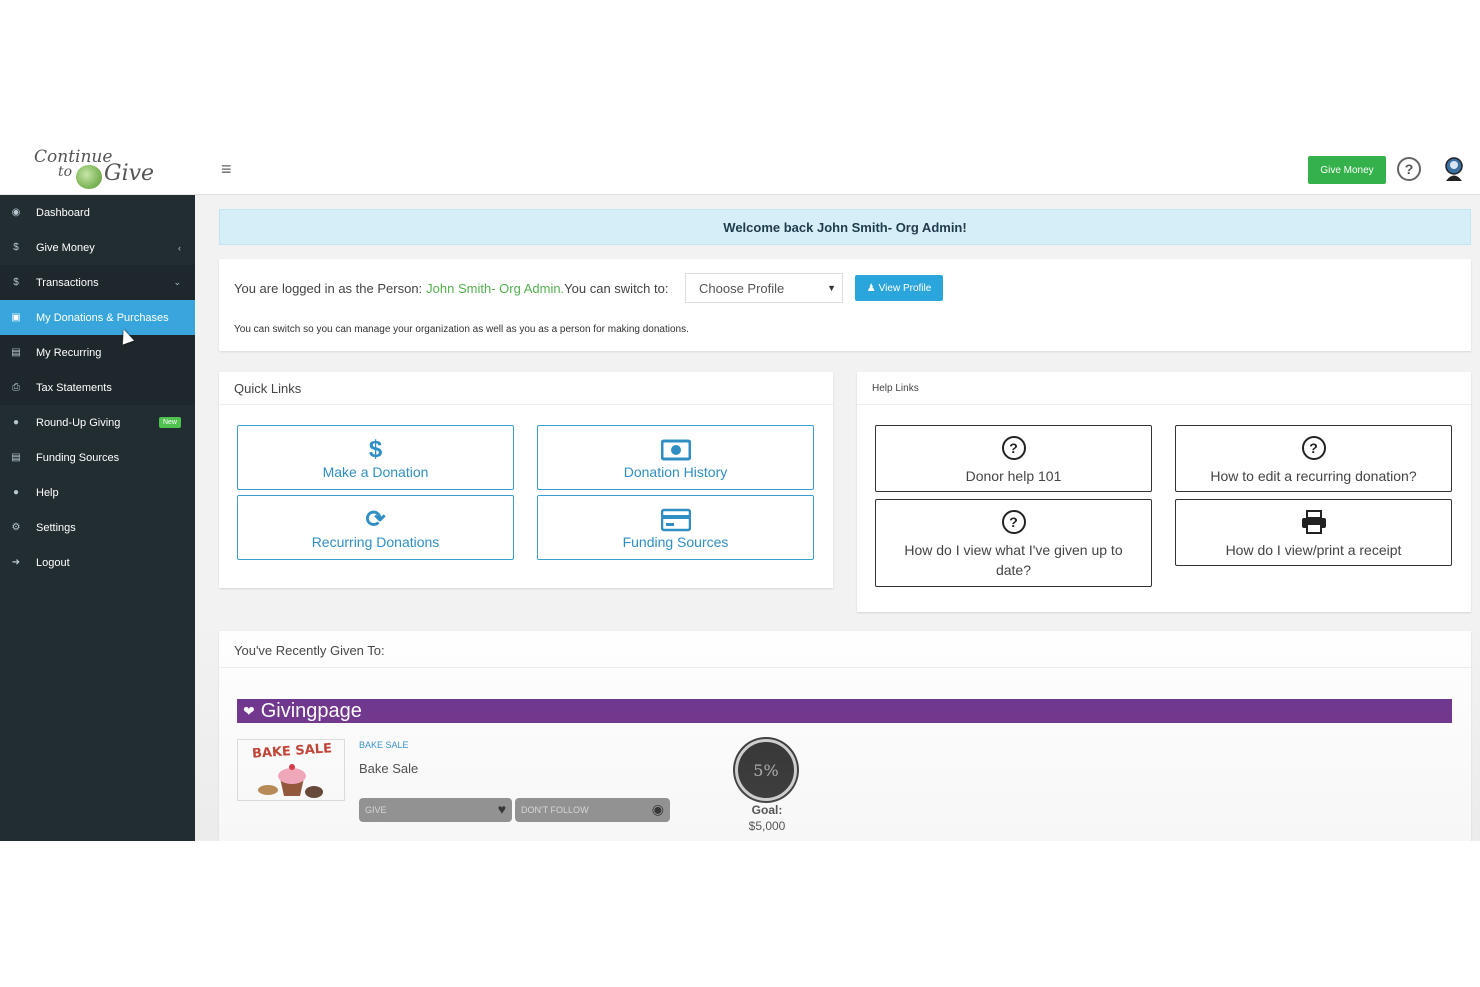 This screenshot has width=1480, height=987. What do you see at coordinates (831, 288) in the screenshot?
I see `chevron-down-icon: ▼` at bounding box center [831, 288].